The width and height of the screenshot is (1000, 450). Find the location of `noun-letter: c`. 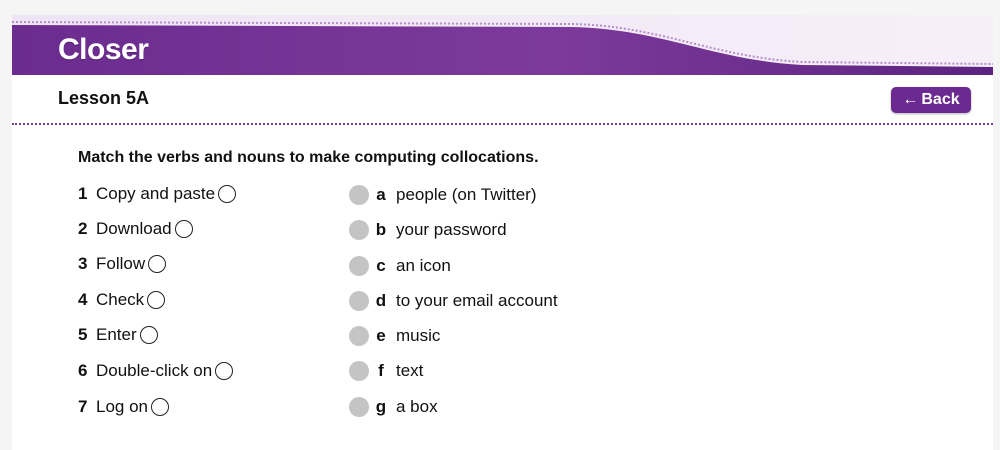

noun-letter: c is located at coordinates (381, 265).